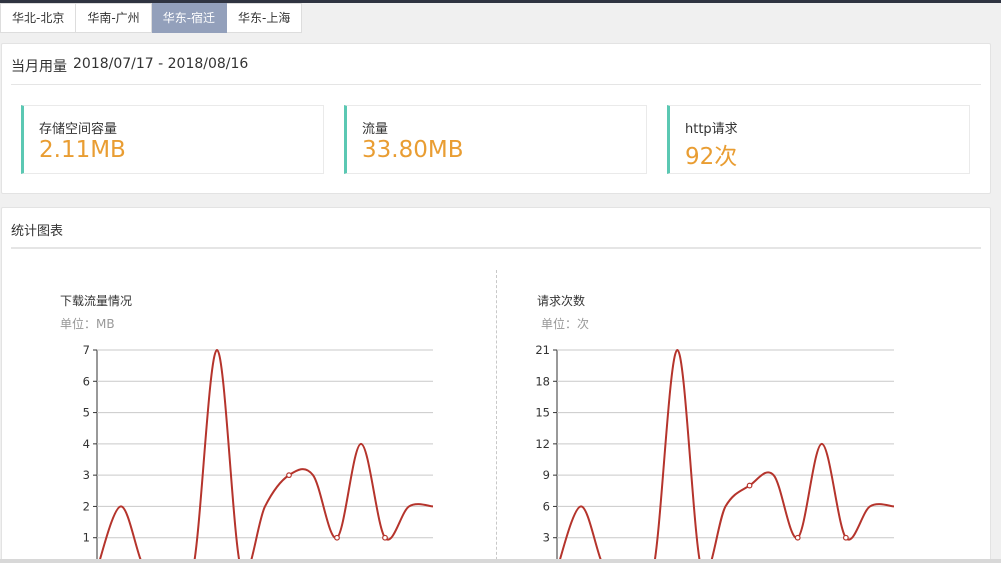 Image resolution: width=1001 pixels, height=563 pixels. What do you see at coordinates (726, 455) in the screenshot?
I see `series-line` at bounding box center [726, 455].